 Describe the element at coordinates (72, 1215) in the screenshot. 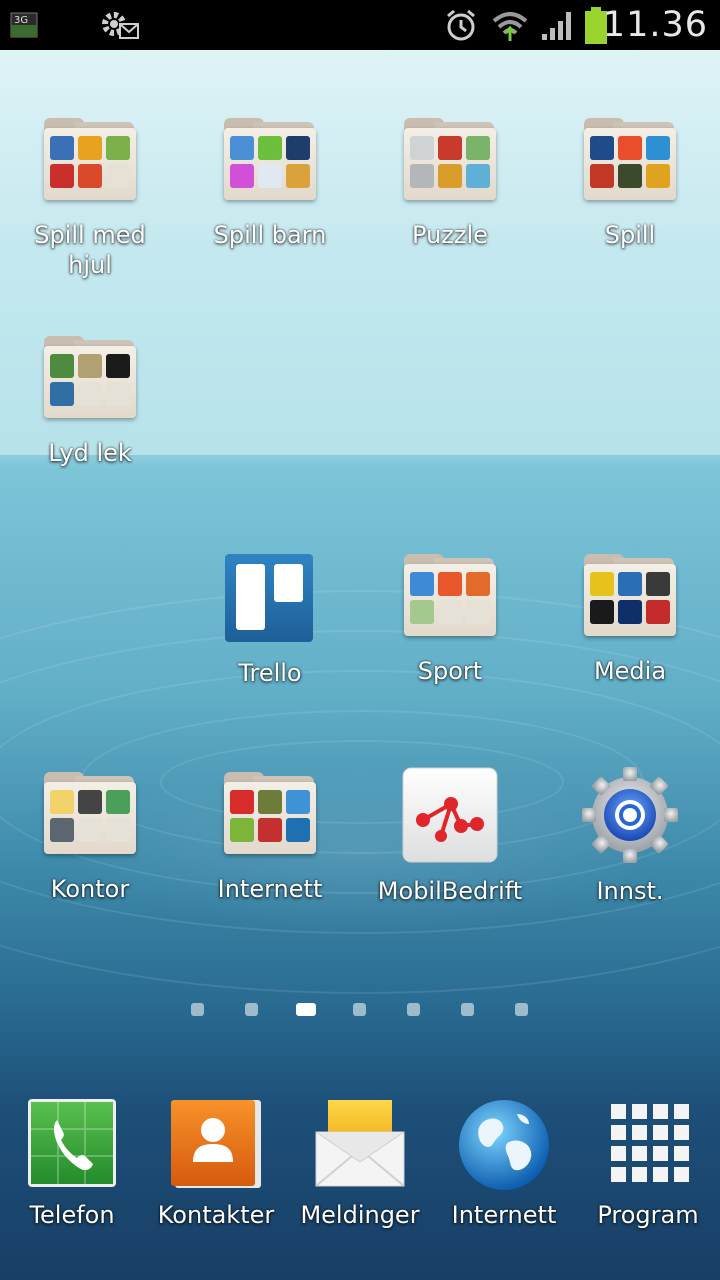

I see `dock-label: Telefon` at that location.